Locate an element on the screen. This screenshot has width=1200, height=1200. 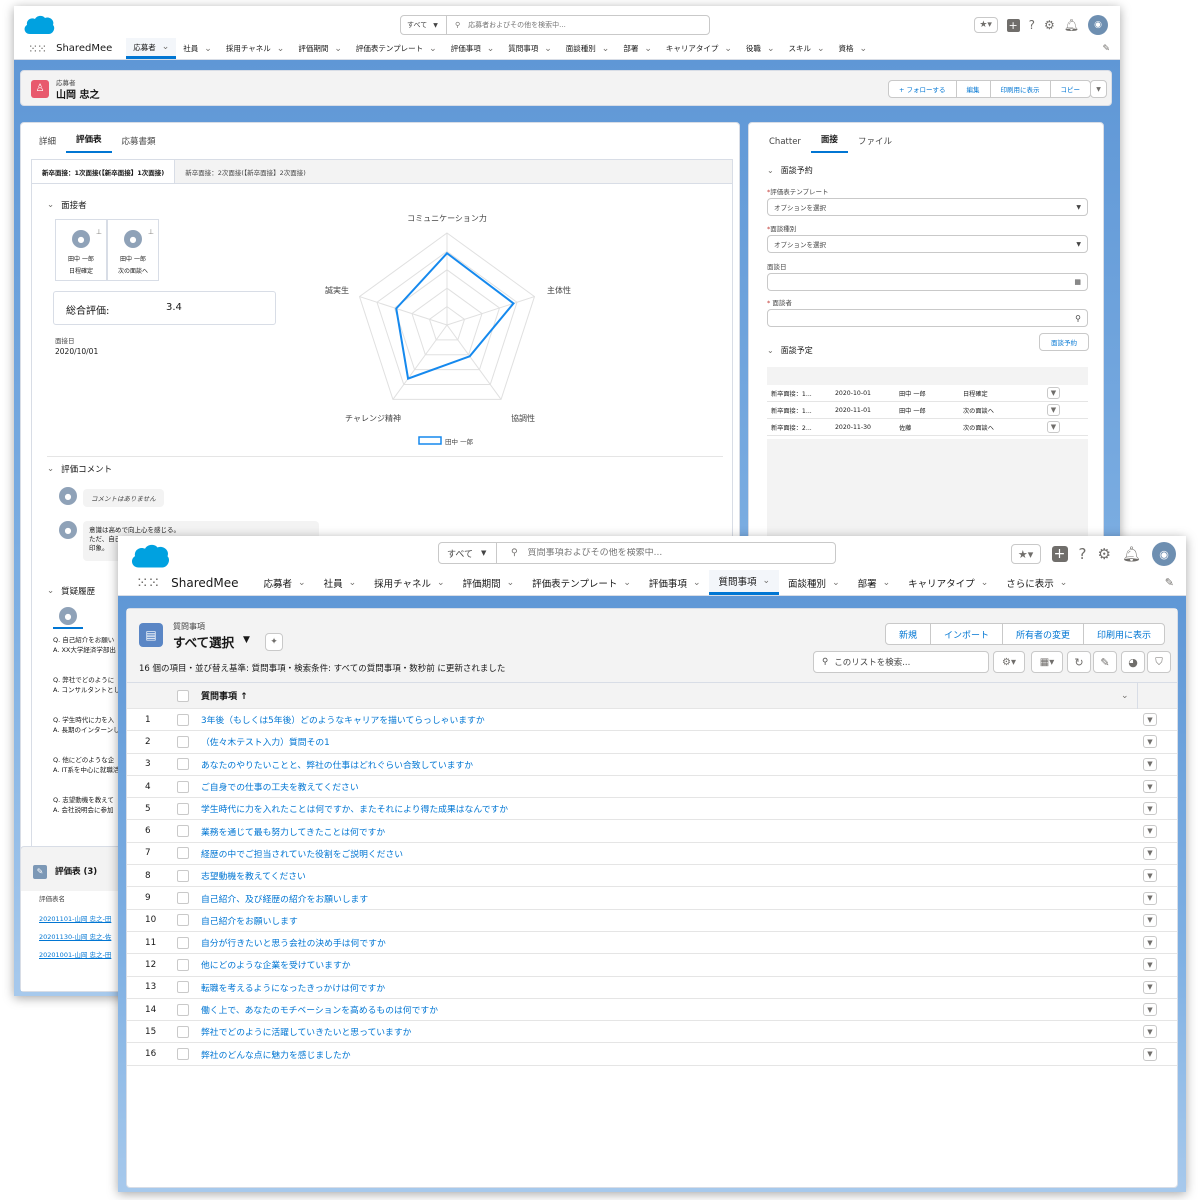
tab-0: Chatter is located at coordinates (785, 145).